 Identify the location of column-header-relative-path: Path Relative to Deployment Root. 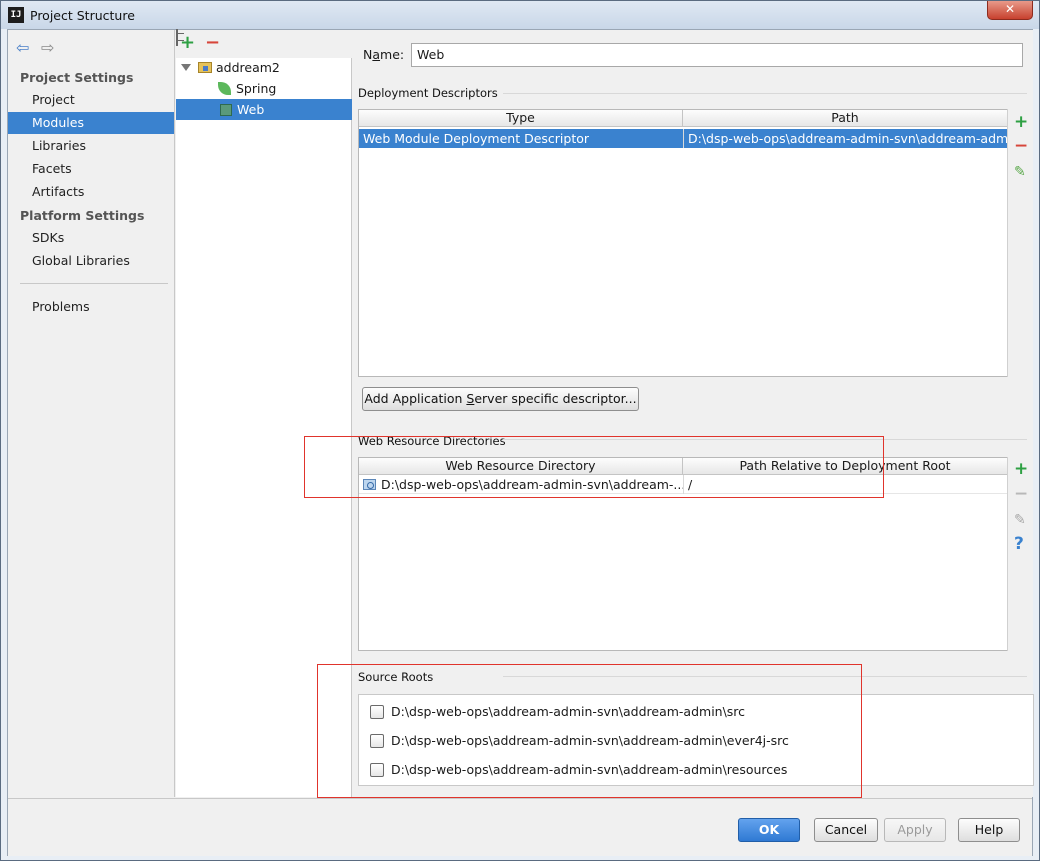
(845, 466).